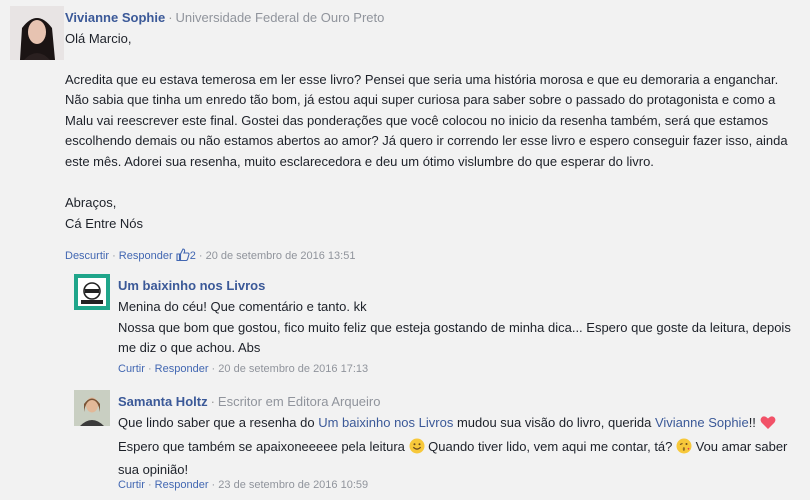 This screenshot has height=500, width=810. I want to click on comment-signoff: Abraços,, so click(91, 202).